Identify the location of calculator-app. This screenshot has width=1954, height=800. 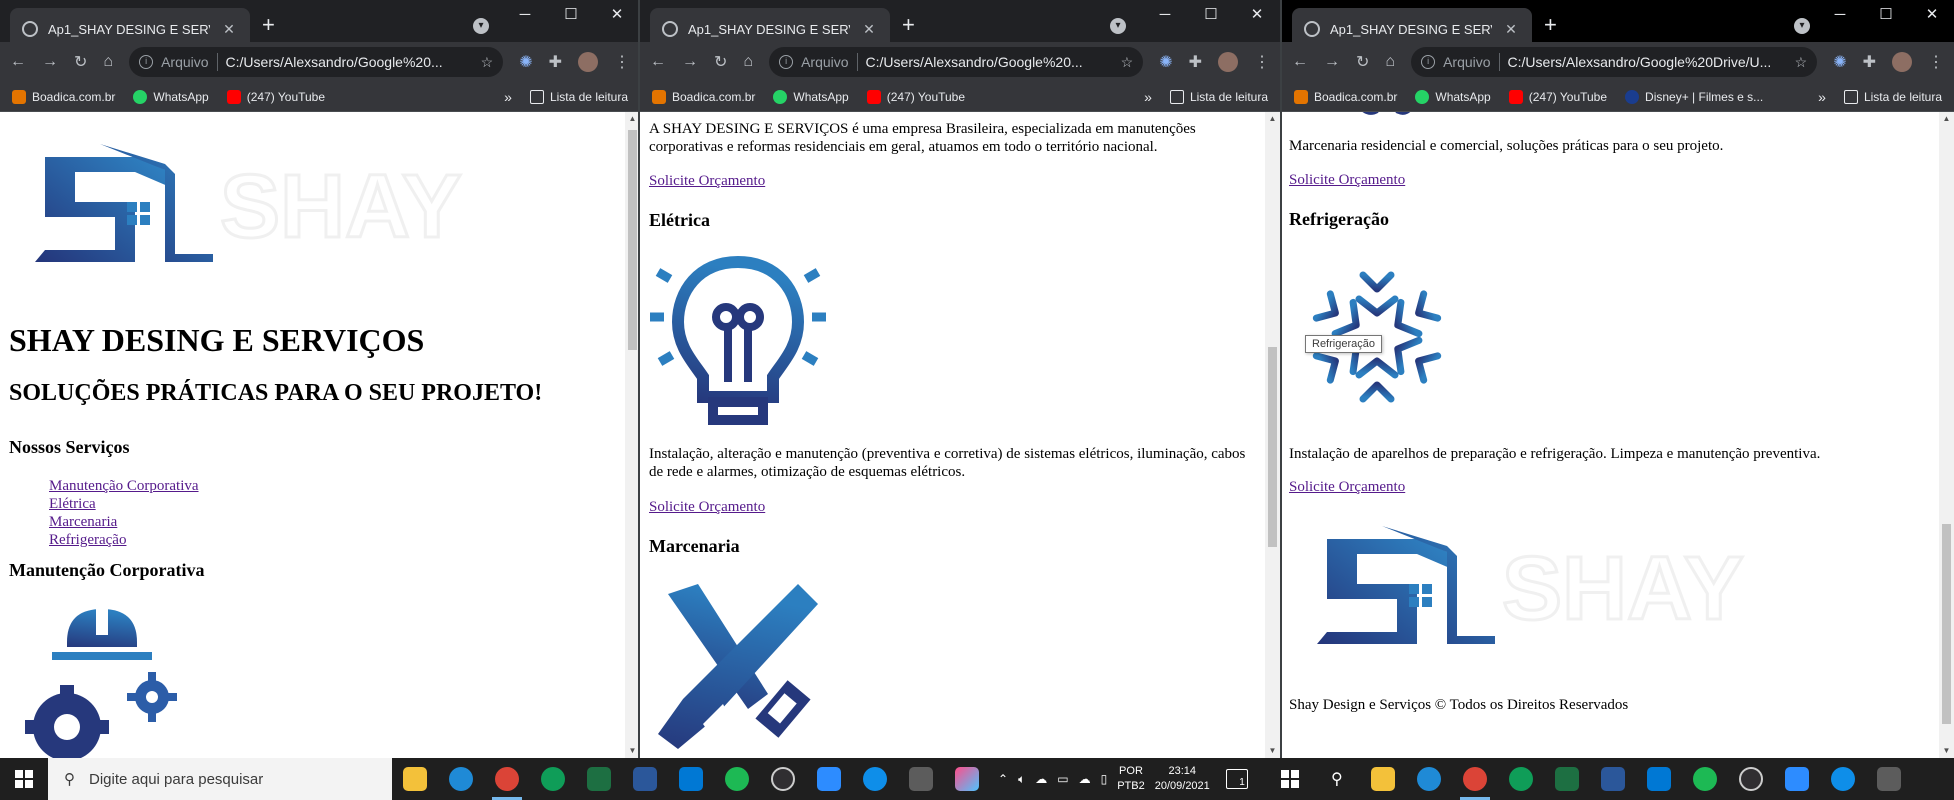
(921, 779).